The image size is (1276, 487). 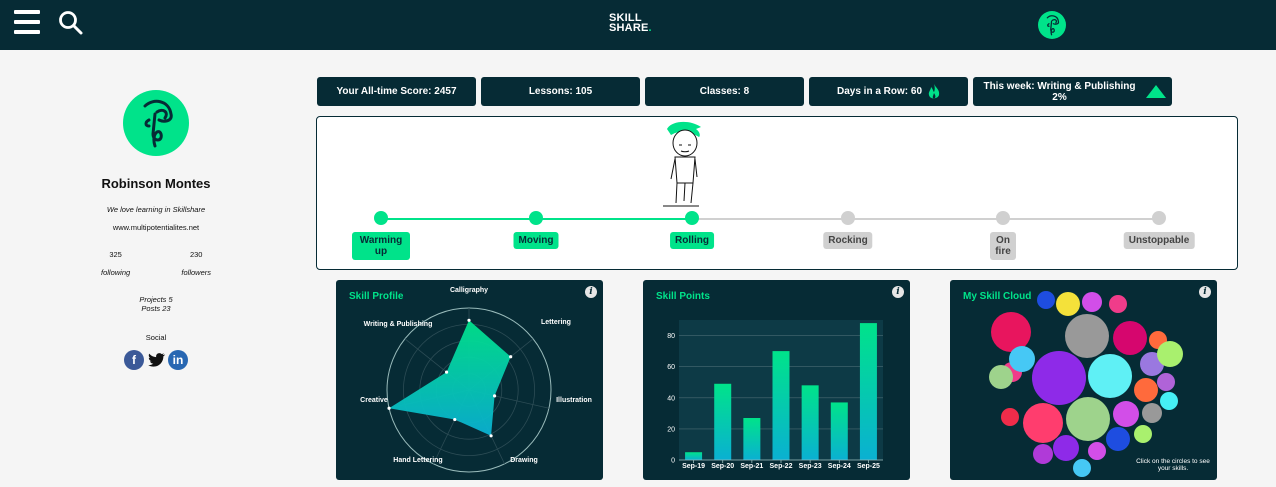 What do you see at coordinates (115, 254) in the screenshot?
I see `following-count: 325` at bounding box center [115, 254].